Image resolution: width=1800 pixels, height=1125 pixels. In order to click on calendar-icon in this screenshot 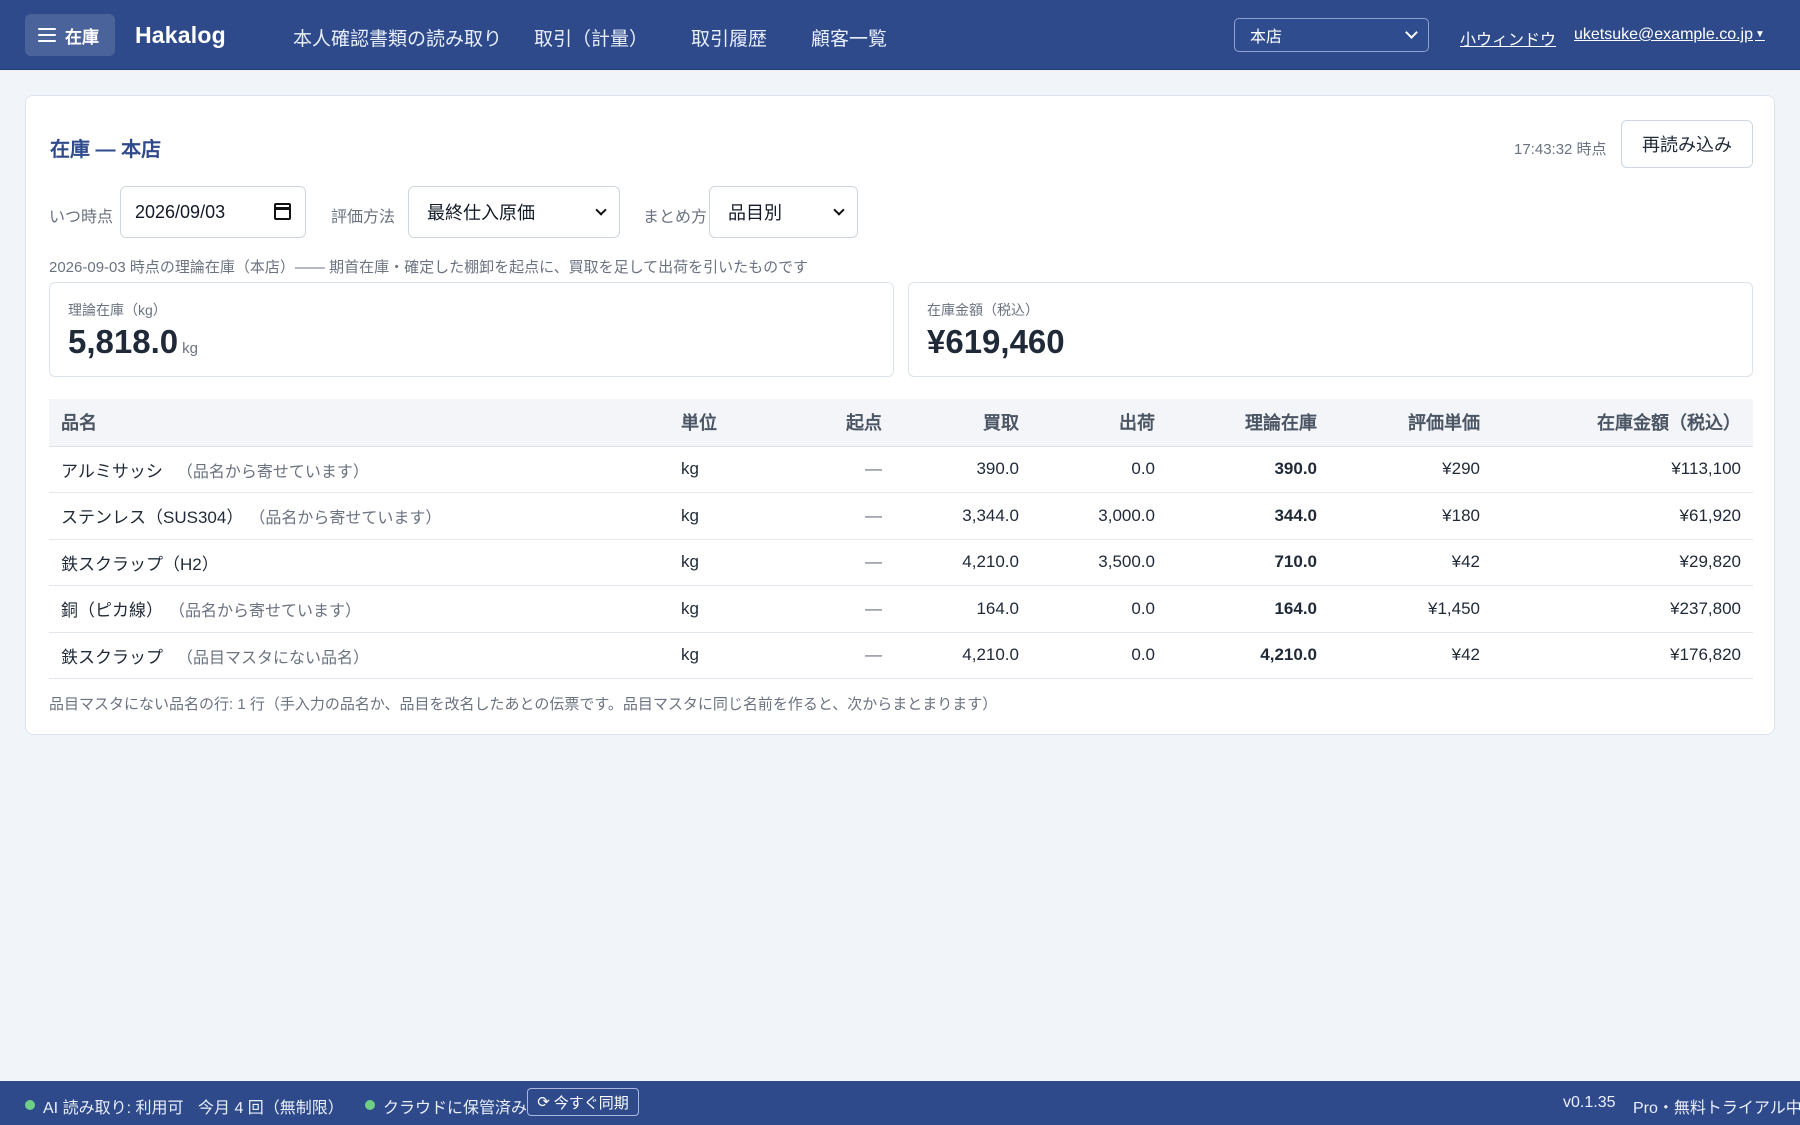, I will do `click(282, 211)`.